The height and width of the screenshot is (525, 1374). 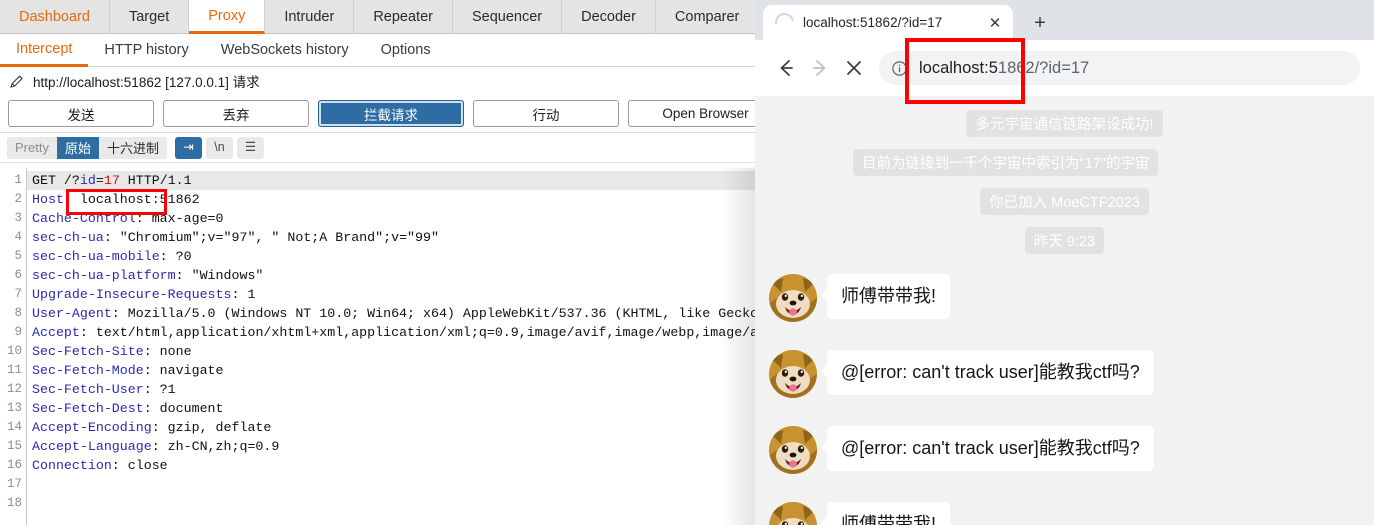 I want to click on tab-decoder: Decoder, so click(x=609, y=16).